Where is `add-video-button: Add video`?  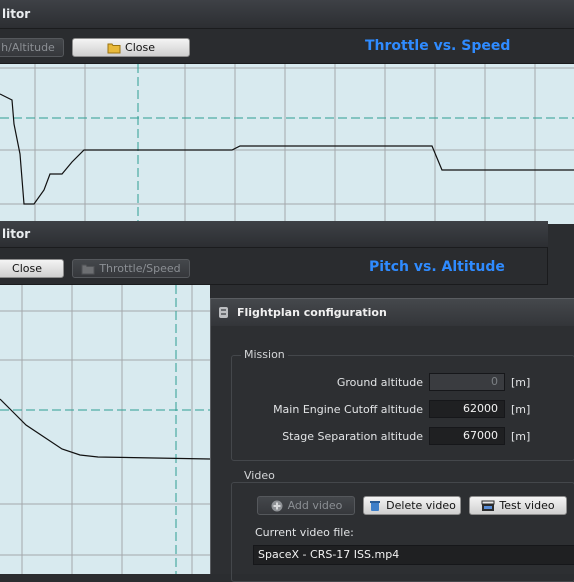 add-video-button: Add video is located at coordinates (306, 505).